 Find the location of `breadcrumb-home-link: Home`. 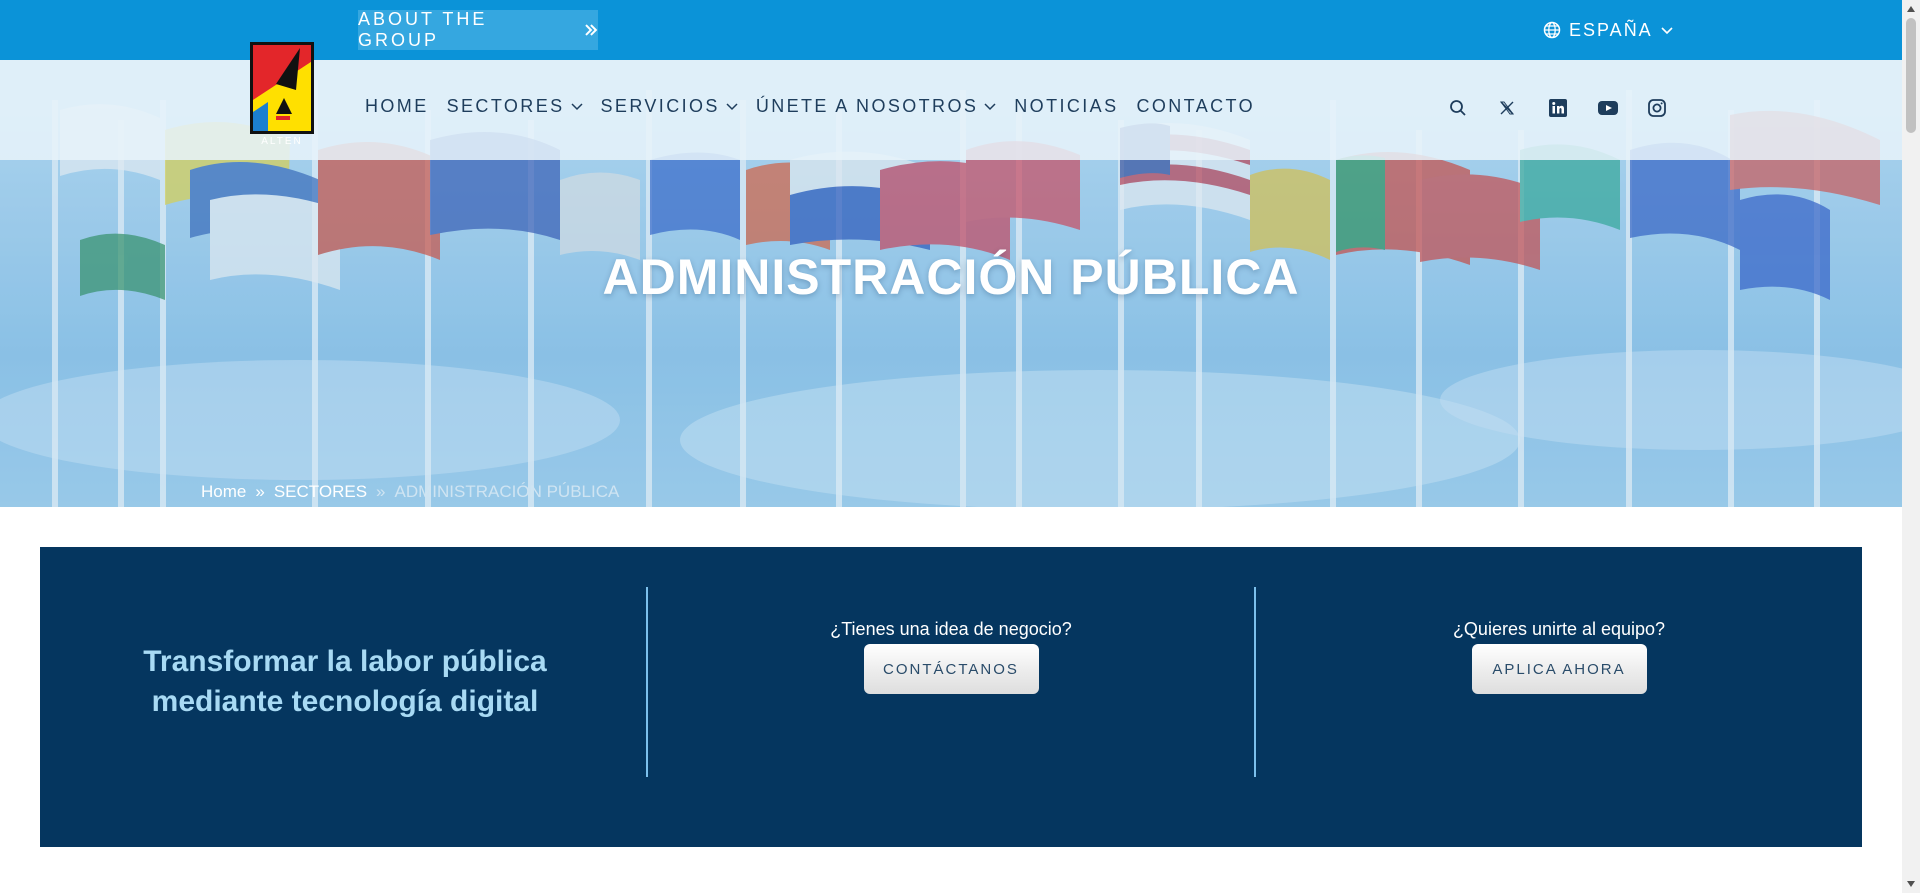

breadcrumb-home-link: Home is located at coordinates (223, 492).